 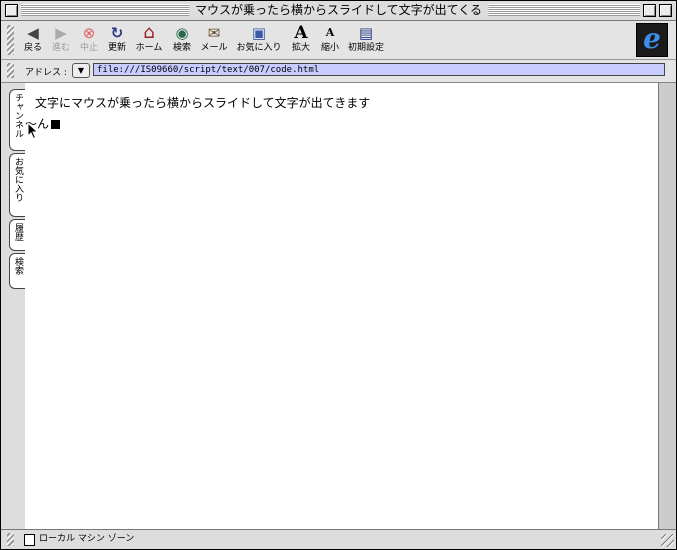 What do you see at coordinates (88, 48) in the screenshot?
I see `stop-label: 中止` at bounding box center [88, 48].